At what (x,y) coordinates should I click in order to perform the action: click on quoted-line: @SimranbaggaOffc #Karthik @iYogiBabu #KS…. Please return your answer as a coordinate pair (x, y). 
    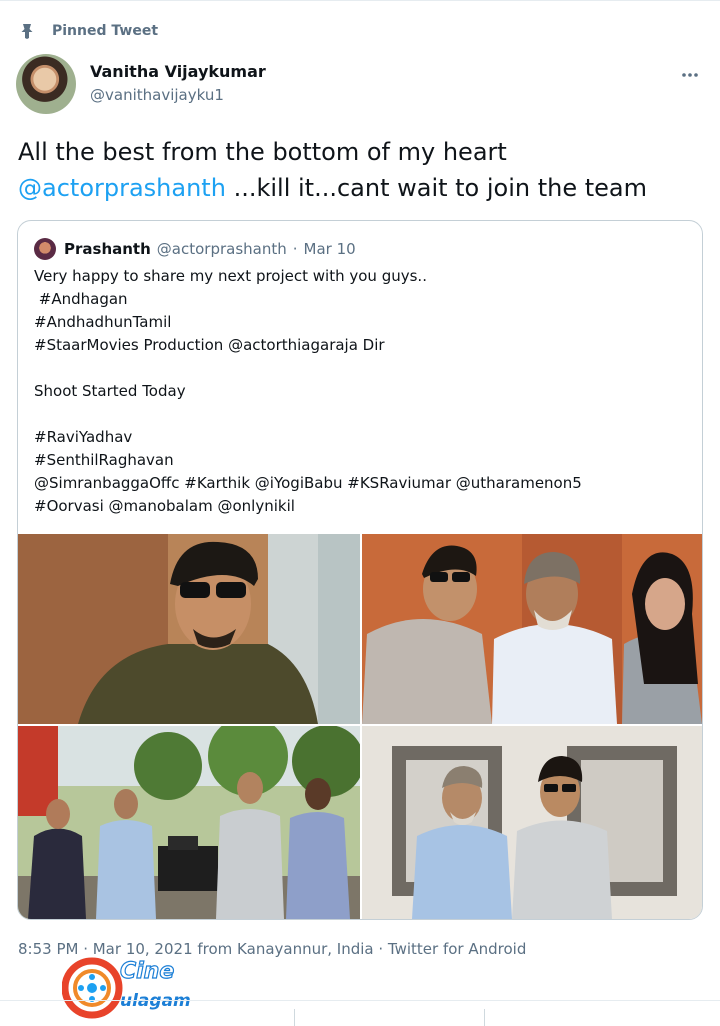
    Looking at the image, I should click on (308, 483).